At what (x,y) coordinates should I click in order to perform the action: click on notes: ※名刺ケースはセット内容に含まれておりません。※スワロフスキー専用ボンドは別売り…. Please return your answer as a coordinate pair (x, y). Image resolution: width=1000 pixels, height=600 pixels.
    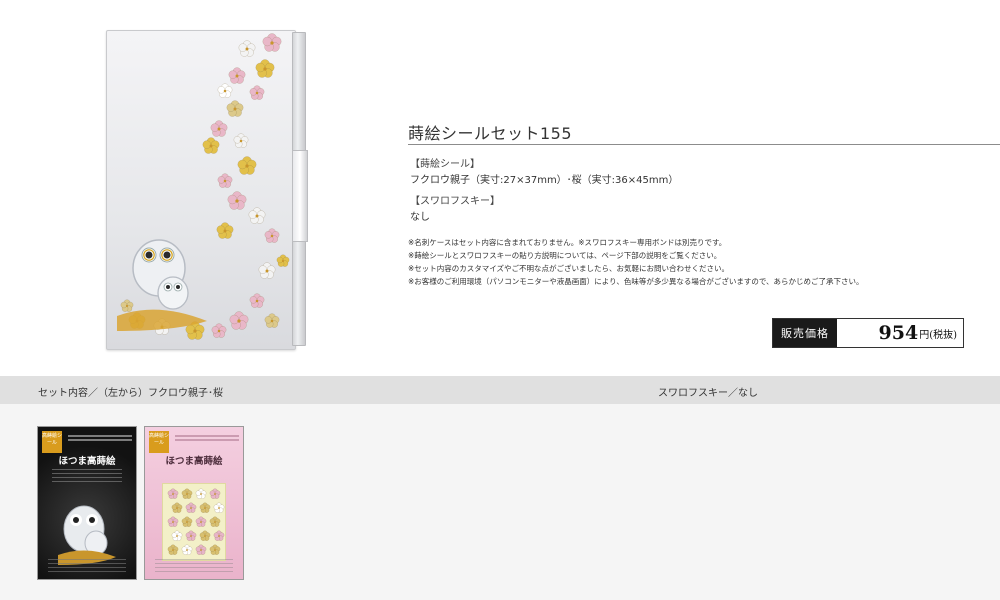
    Looking at the image, I should click on (636, 262).